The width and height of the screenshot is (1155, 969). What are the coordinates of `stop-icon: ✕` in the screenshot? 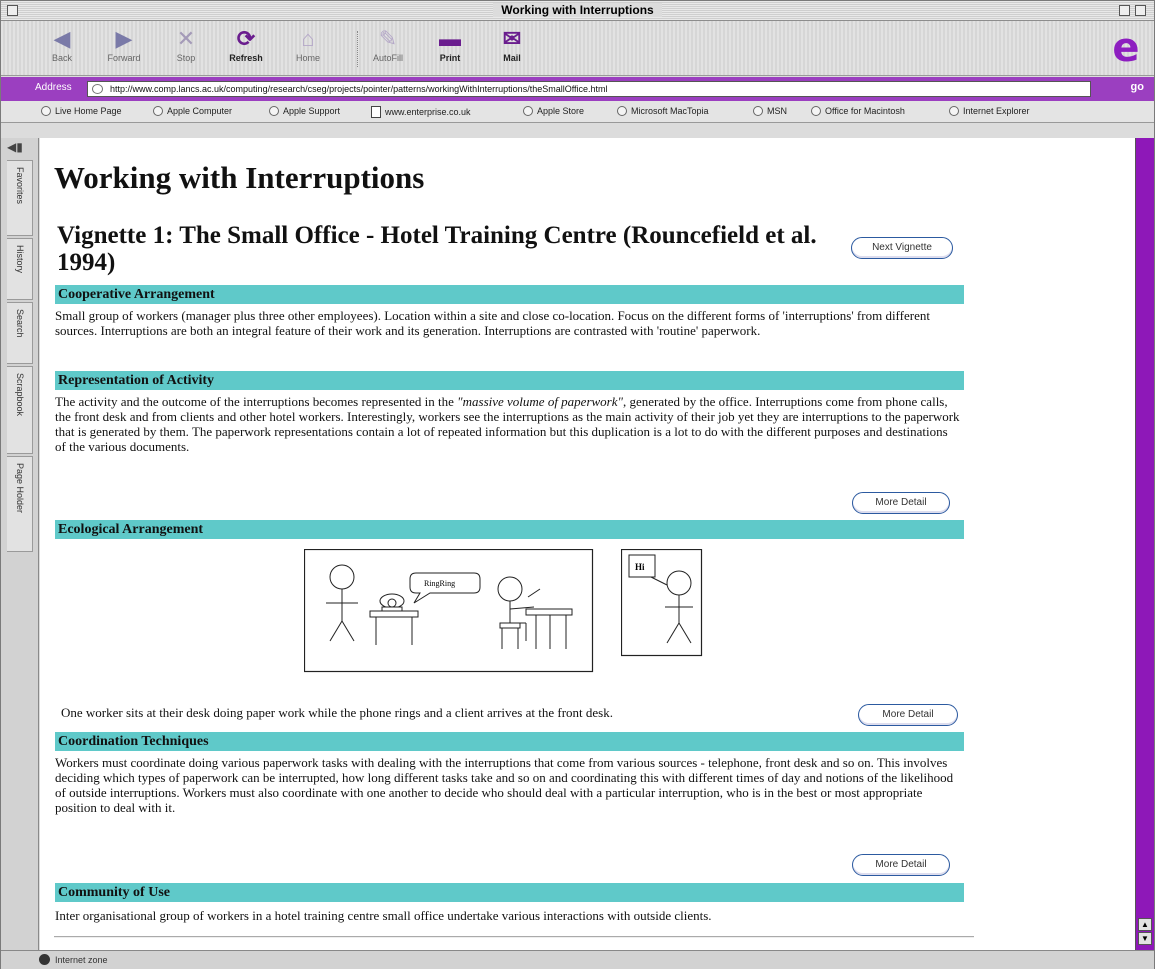 It's located at (186, 38).